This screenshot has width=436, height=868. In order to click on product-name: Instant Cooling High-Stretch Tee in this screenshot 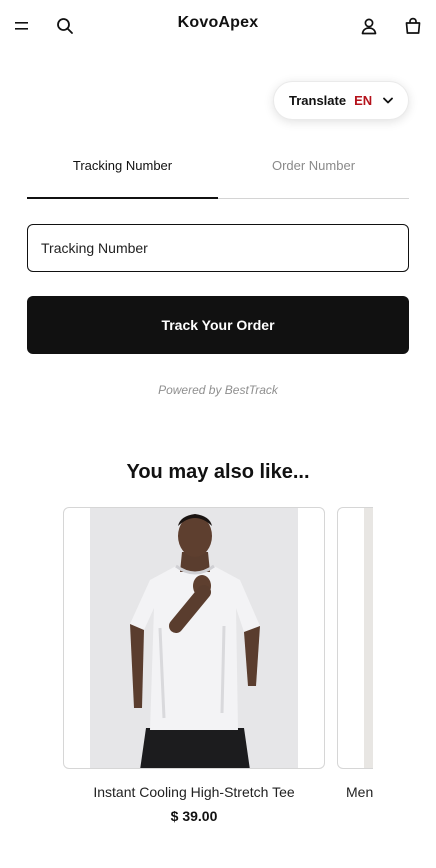, I will do `click(194, 792)`.